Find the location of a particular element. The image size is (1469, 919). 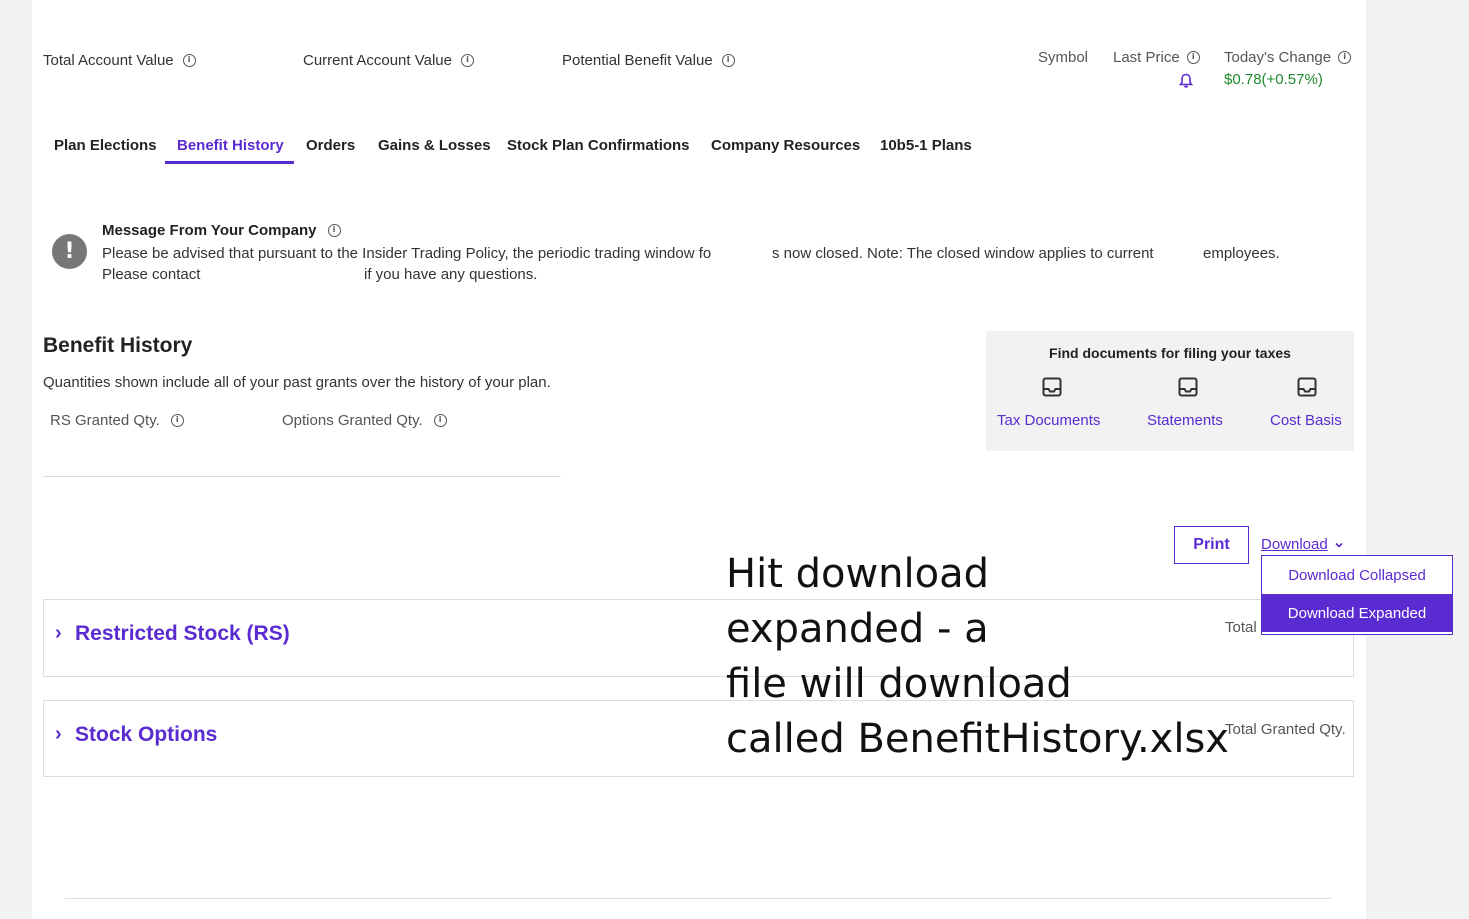

active-tab-indicator is located at coordinates (229, 162).